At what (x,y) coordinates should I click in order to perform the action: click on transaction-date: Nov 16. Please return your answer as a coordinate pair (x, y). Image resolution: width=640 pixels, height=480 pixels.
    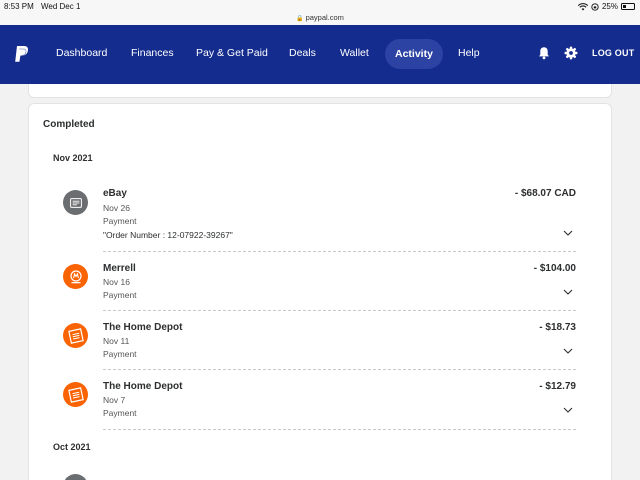
    Looking at the image, I should click on (116, 282).